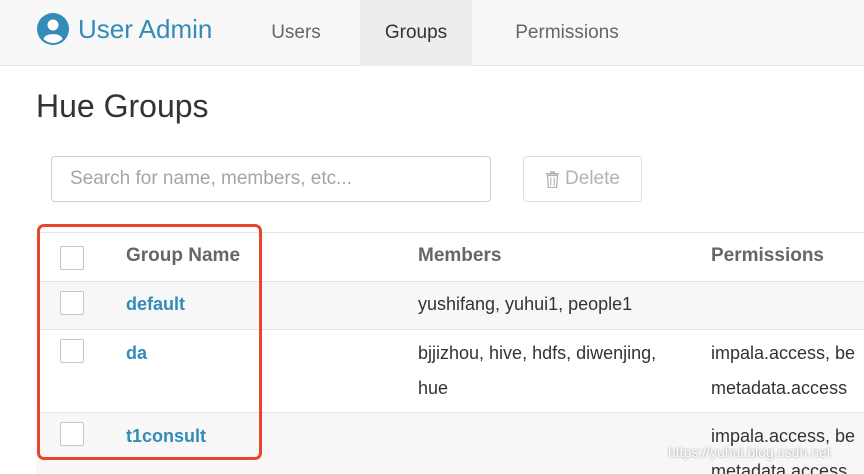 Image resolution: width=864 pixels, height=474 pixels. I want to click on members-cell-continued: hue, so click(433, 388).